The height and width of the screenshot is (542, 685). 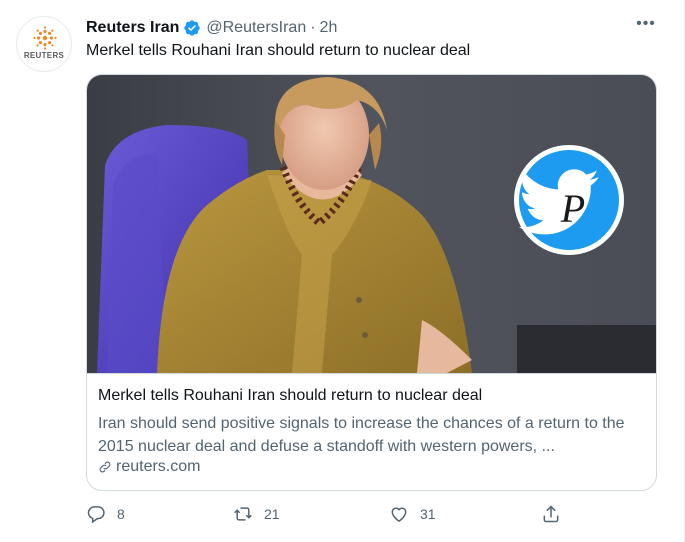 I want to click on verified-badge-icon, so click(x=192, y=28).